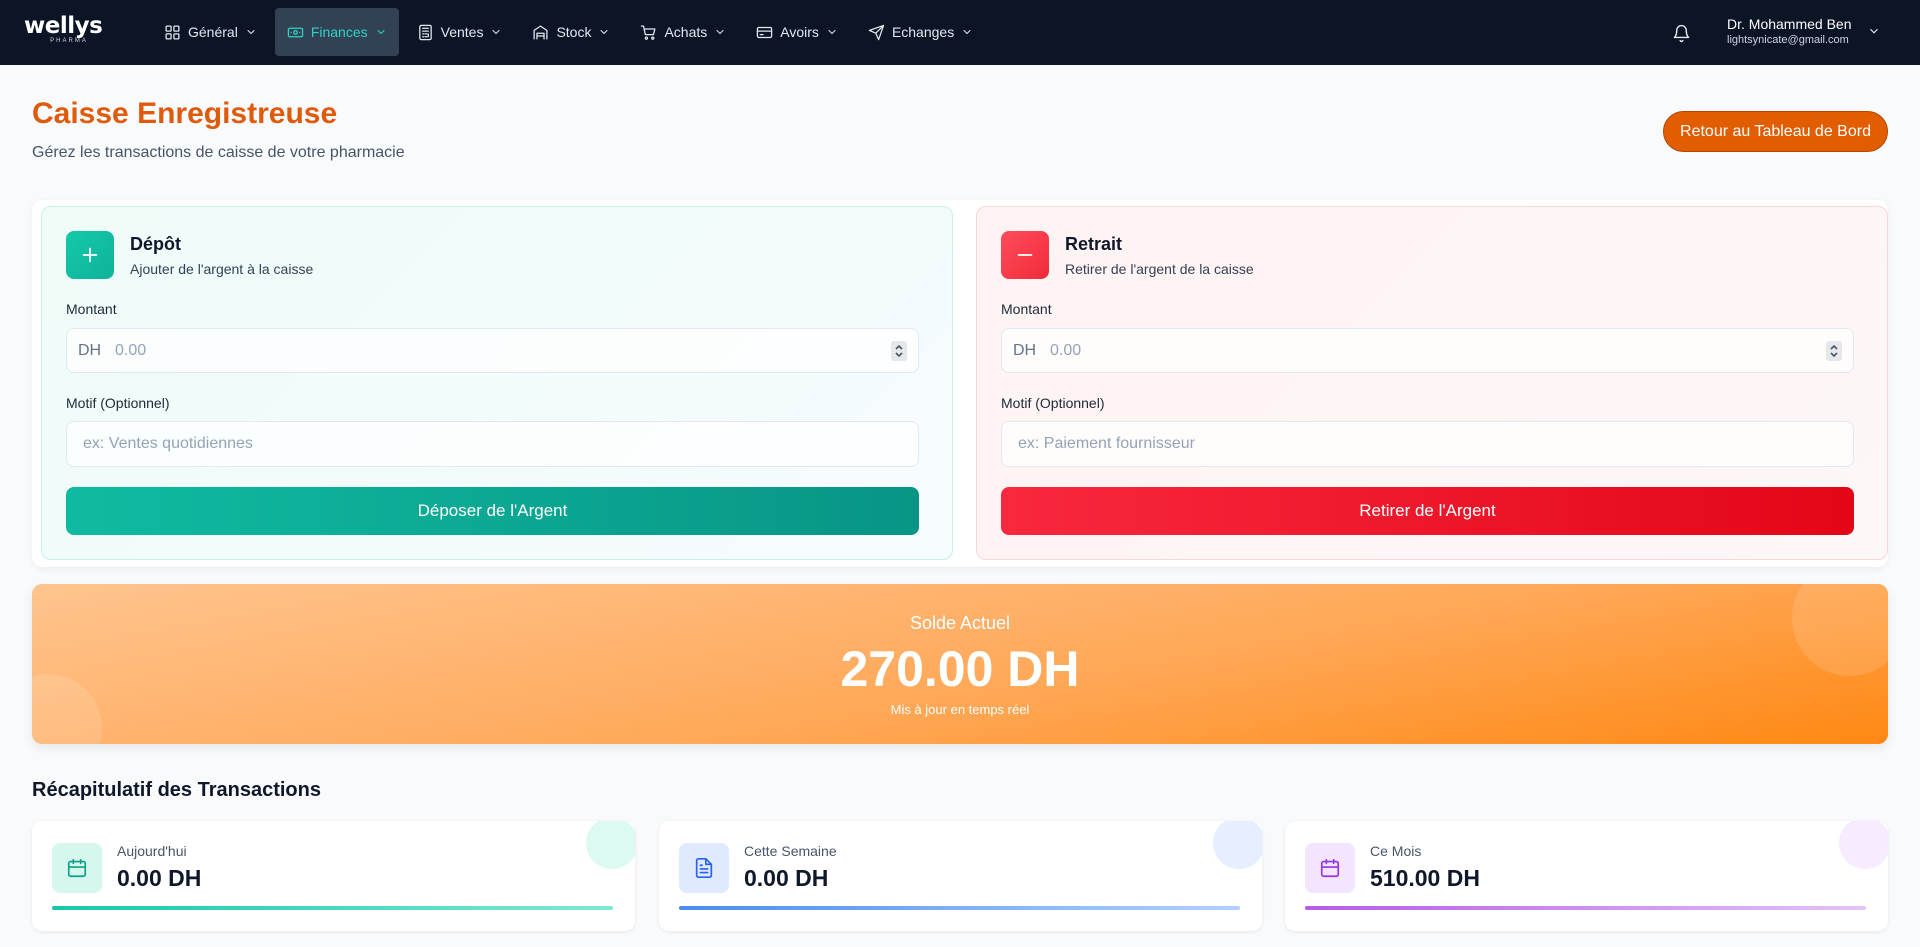 The image size is (1920, 947). I want to click on deposit-amount-field: DH, so click(492, 350).